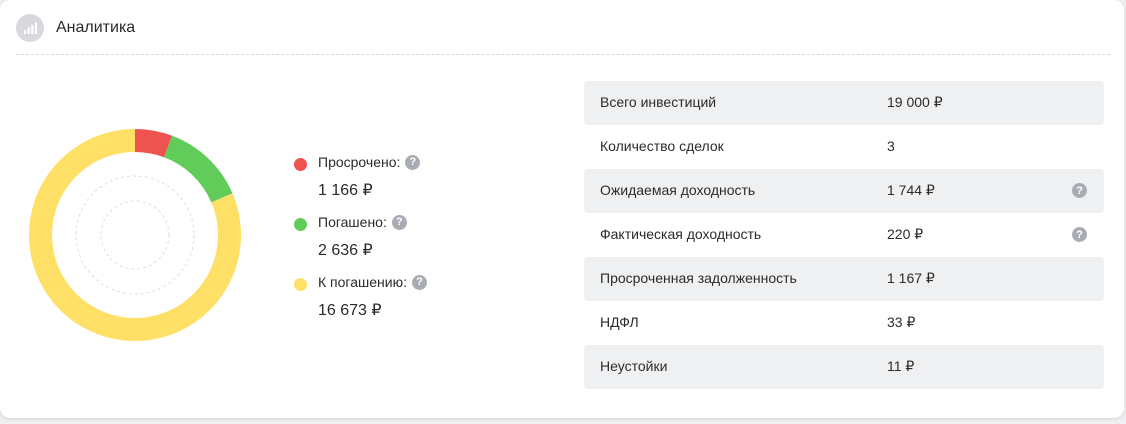 This screenshot has height=424, width=1126. Describe the element at coordinates (96, 27) in the screenshot. I see `card-title: Аналитика` at that location.